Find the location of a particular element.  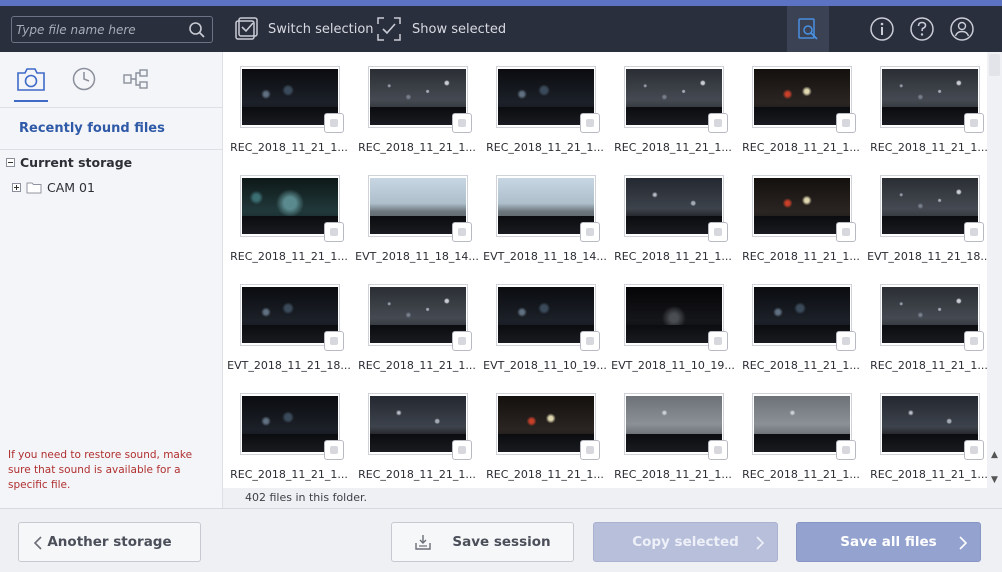

copy-selected-button: Copy selected is located at coordinates (685, 542).